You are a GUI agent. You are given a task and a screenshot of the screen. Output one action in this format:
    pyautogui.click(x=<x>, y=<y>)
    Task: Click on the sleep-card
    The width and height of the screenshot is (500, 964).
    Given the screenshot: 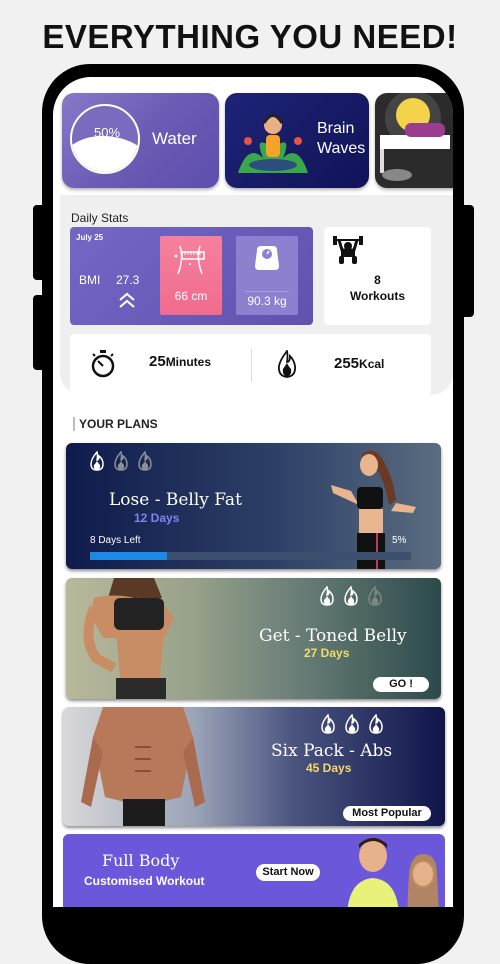 What is the action you would take?
    pyautogui.click(x=414, y=140)
    